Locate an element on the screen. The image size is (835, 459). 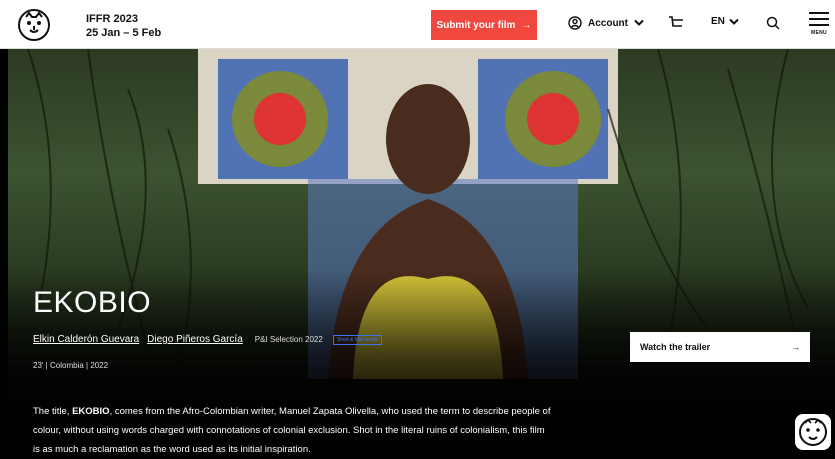
watch-trailer-button: Watch the trailer → is located at coordinates (720, 347).